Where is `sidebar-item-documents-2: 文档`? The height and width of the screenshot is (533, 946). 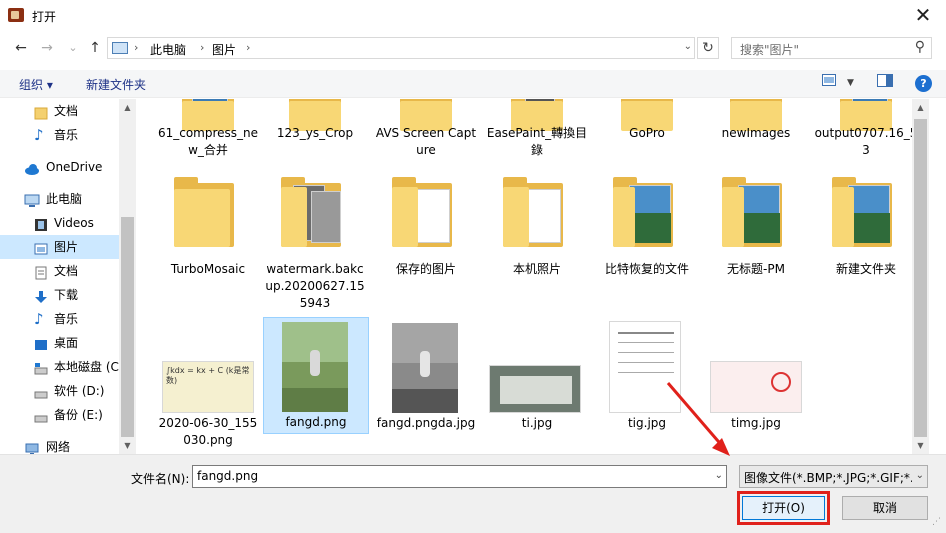
sidebar-item-documents-2: 文档 is located at coordinates (60, 271).